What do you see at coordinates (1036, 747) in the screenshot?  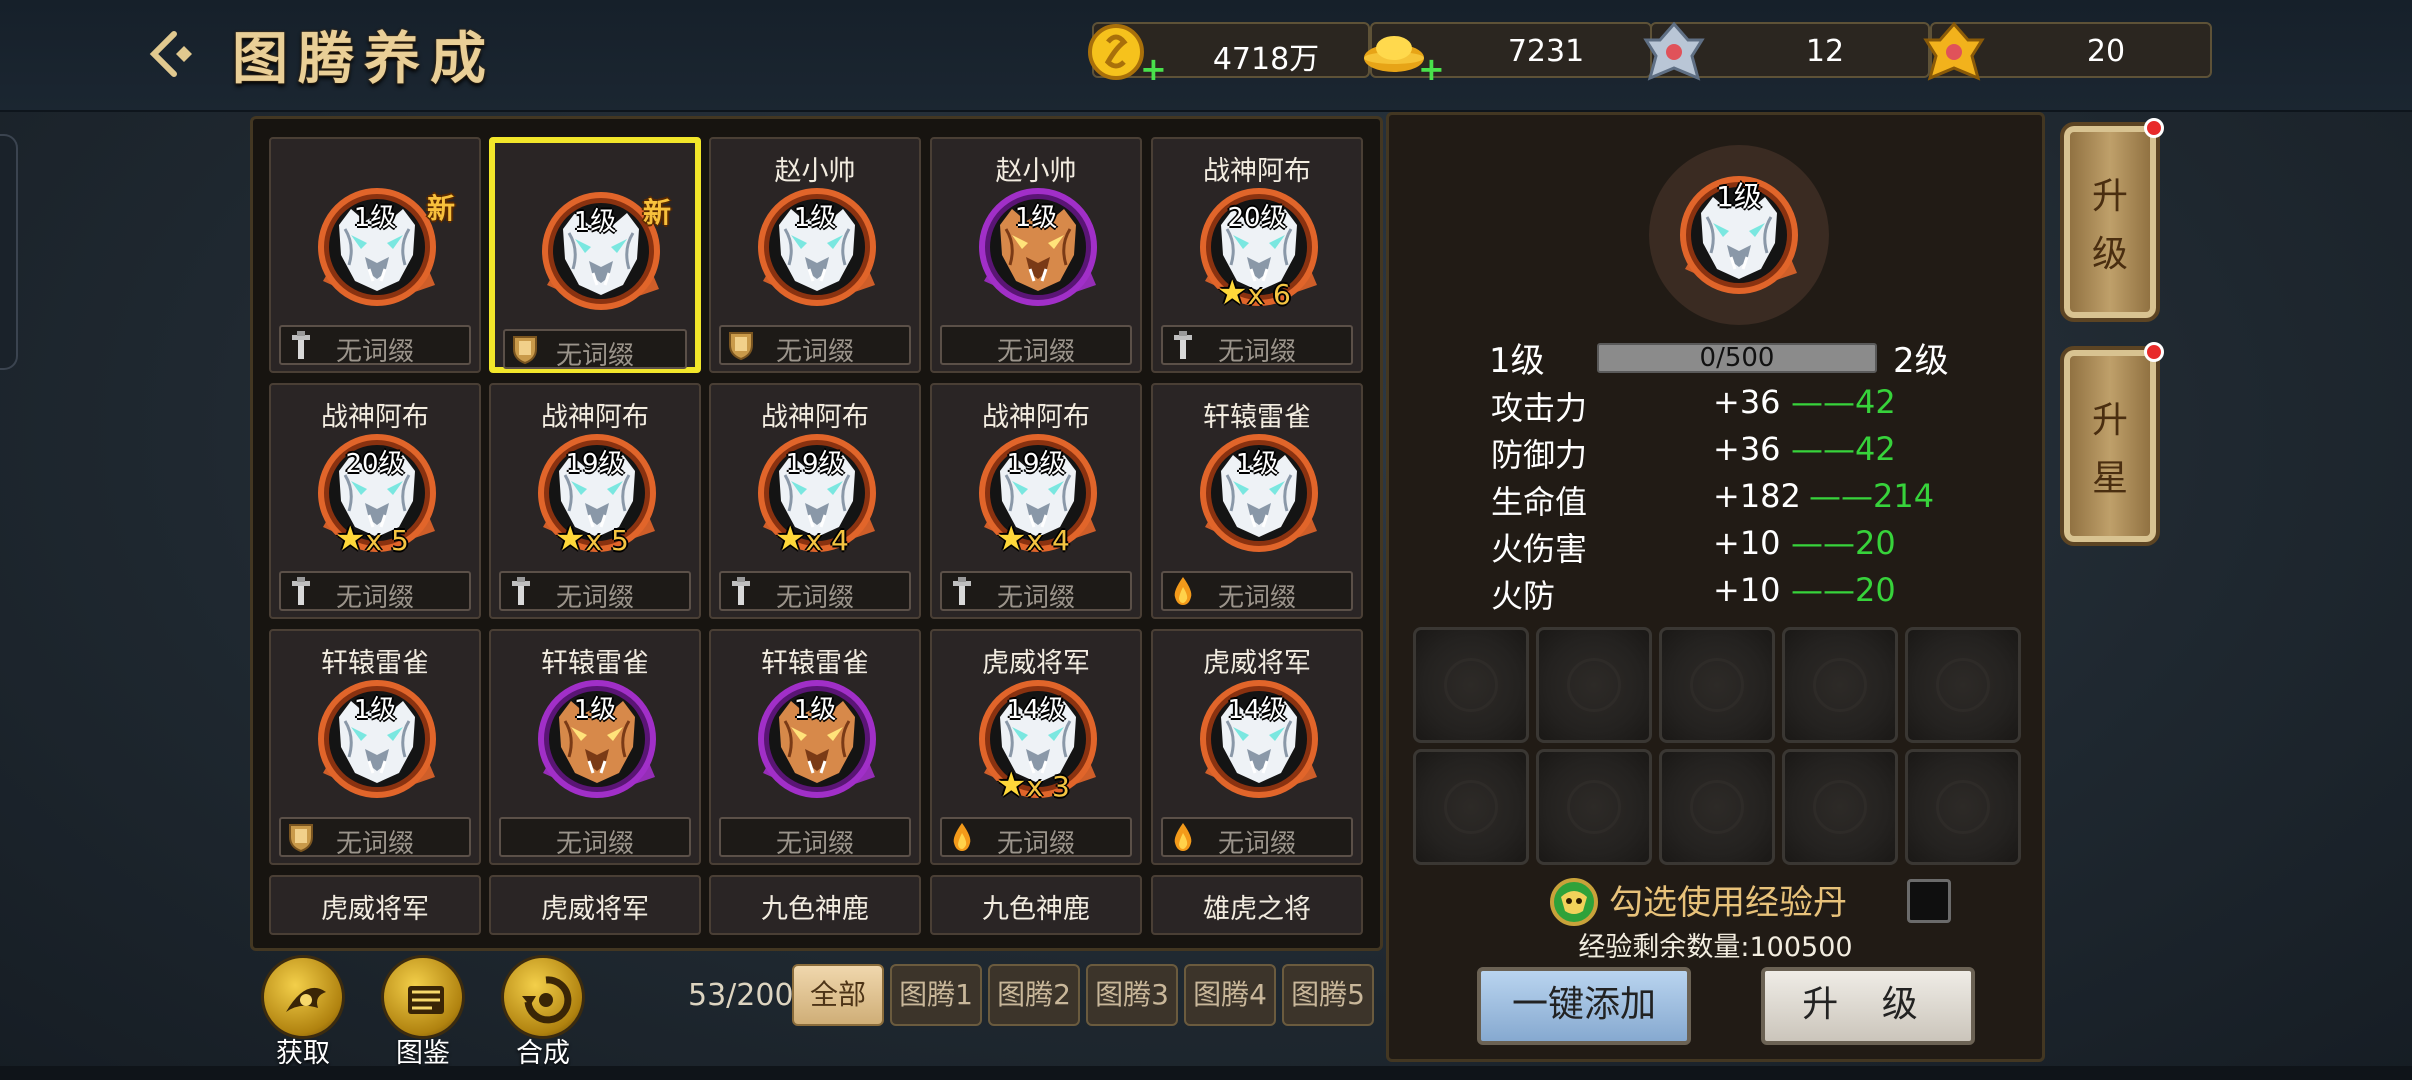 I see `totem-card: 虎威将军 14级 ★x 3 无词缀` at bounding box center [1036, 747].